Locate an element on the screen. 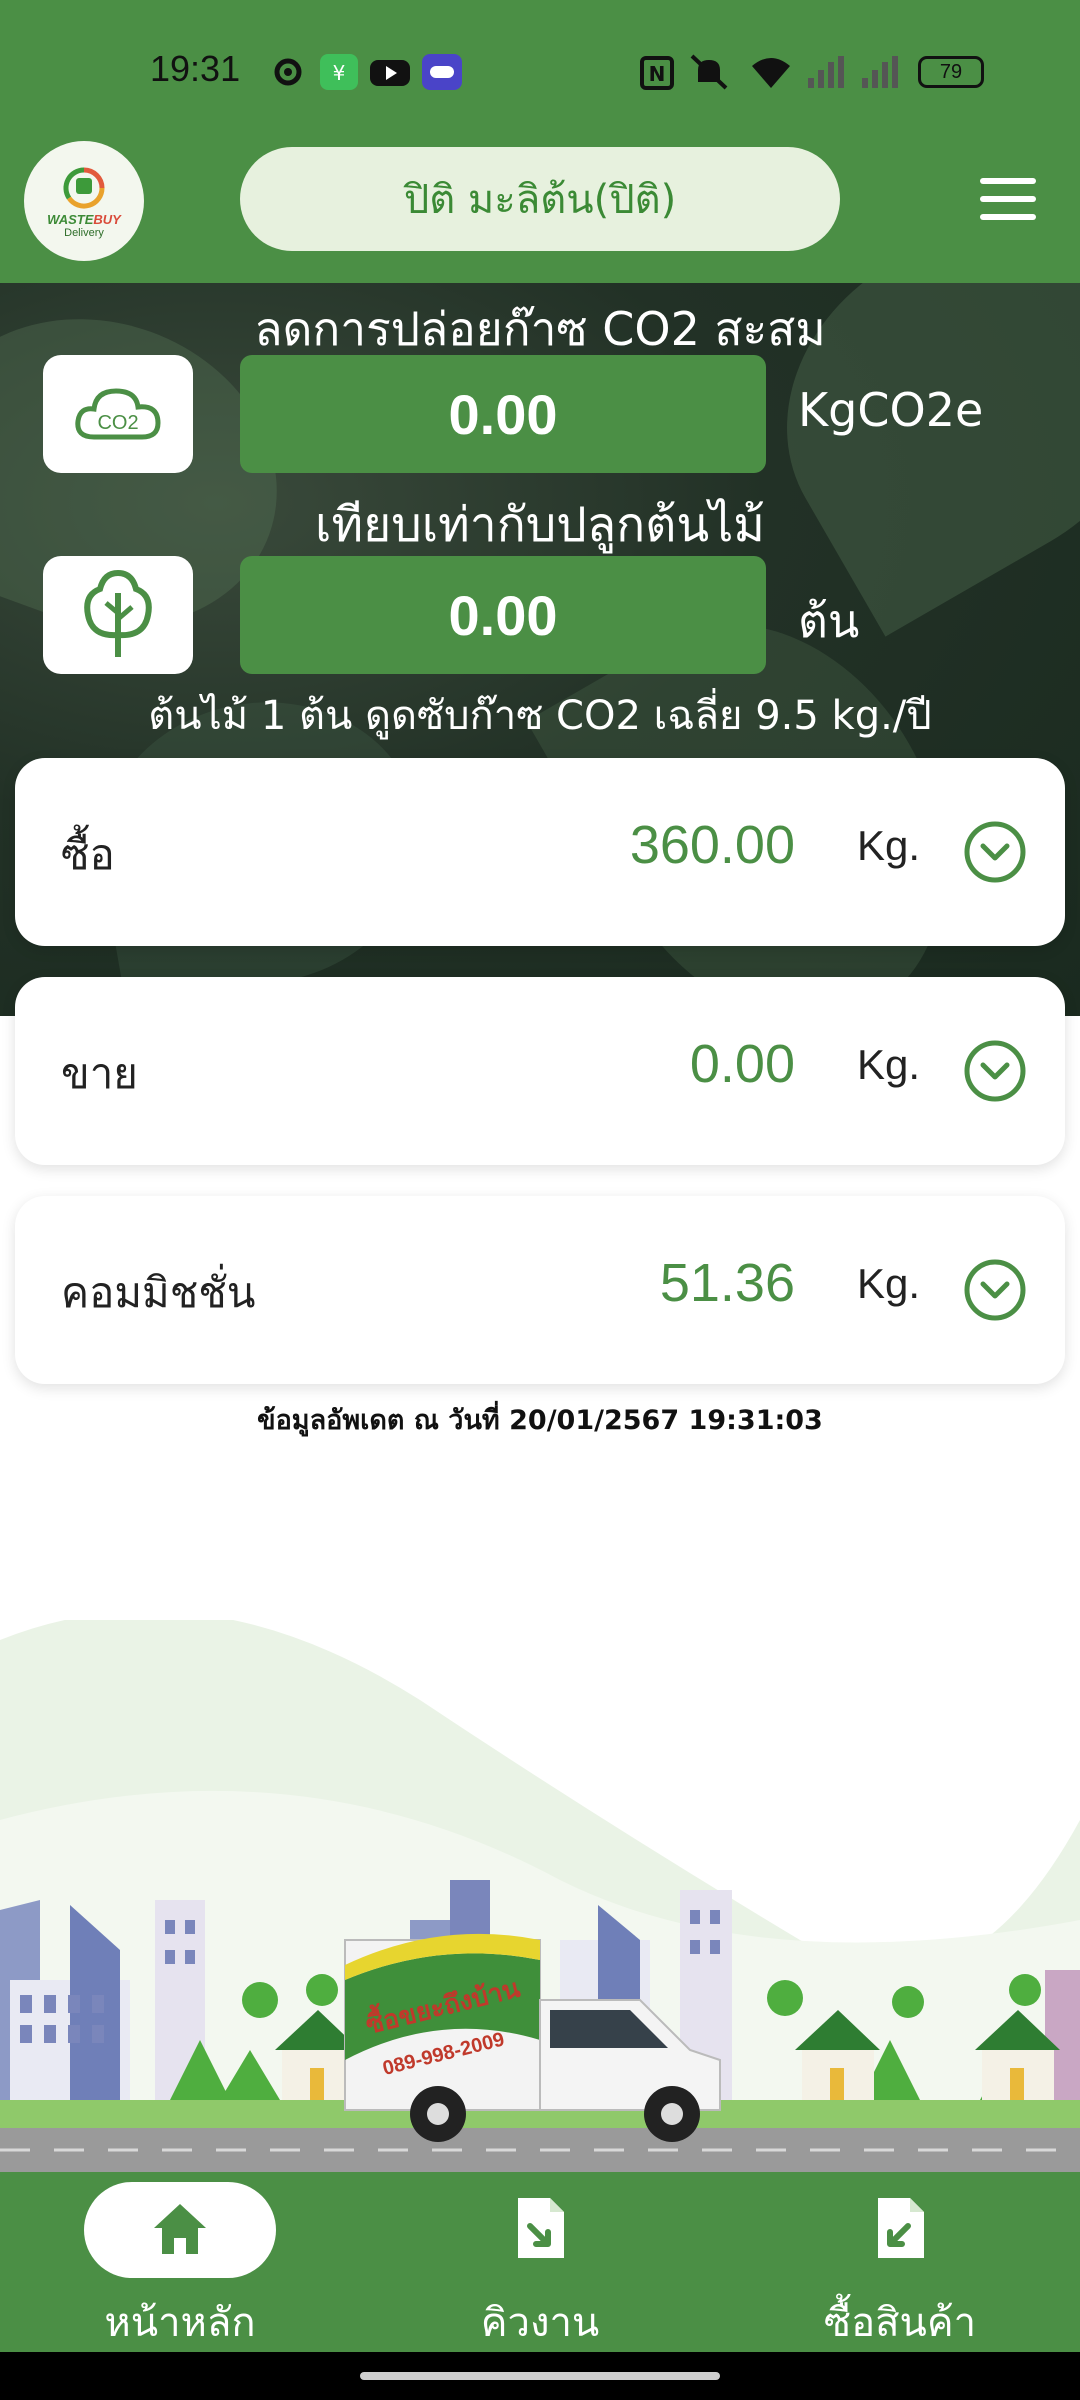  wifi-icon is located at coordinates (771, 73).